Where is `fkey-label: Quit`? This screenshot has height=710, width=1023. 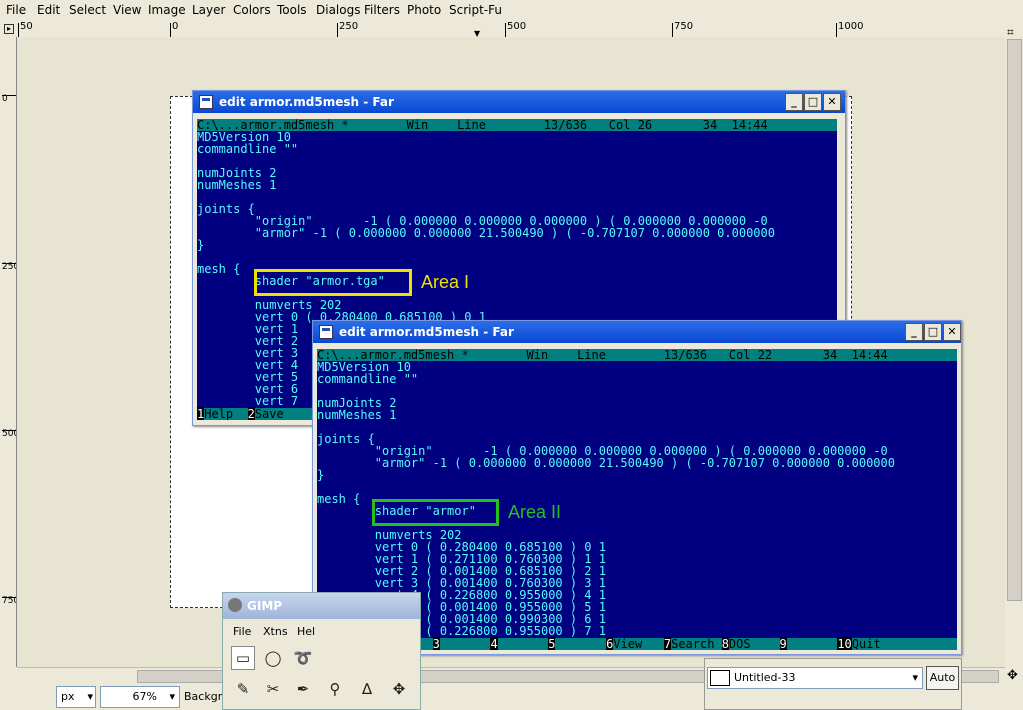
fkey-label: Quit is located at coordinates (866, 643).